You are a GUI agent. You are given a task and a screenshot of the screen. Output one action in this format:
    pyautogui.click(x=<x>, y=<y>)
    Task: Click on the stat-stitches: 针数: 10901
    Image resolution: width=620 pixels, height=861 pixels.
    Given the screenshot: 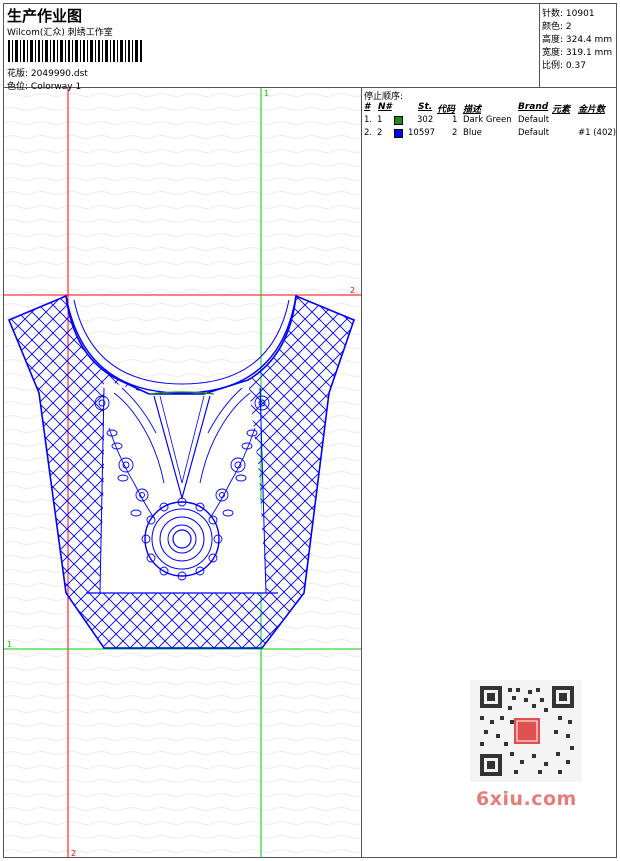 What is the action you would take?
    pyautogui.click(x=568, y=12)
    